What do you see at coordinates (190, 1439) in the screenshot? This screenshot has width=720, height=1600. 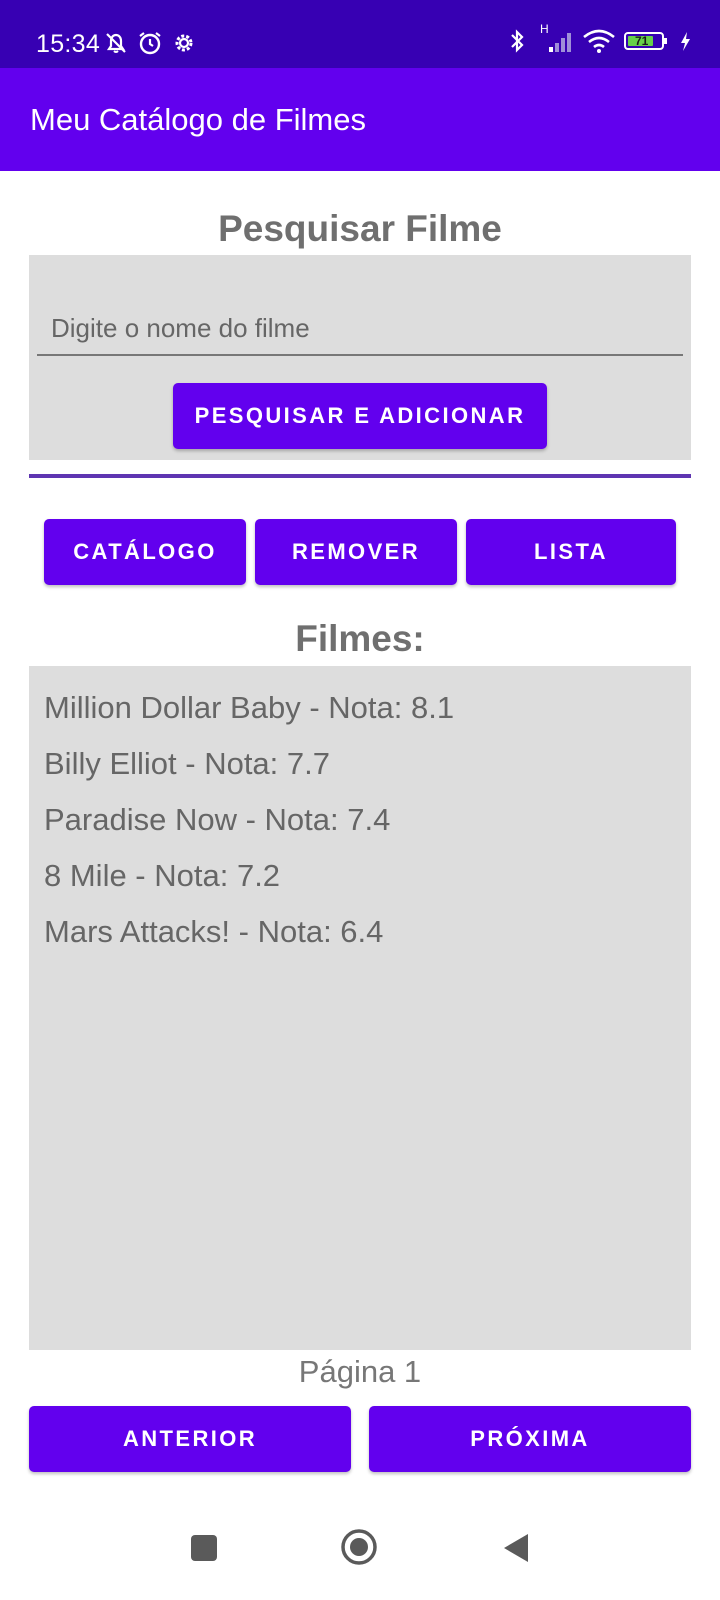 I see `previous-button: ANTERIOR` at bounding box center [190, 1439].